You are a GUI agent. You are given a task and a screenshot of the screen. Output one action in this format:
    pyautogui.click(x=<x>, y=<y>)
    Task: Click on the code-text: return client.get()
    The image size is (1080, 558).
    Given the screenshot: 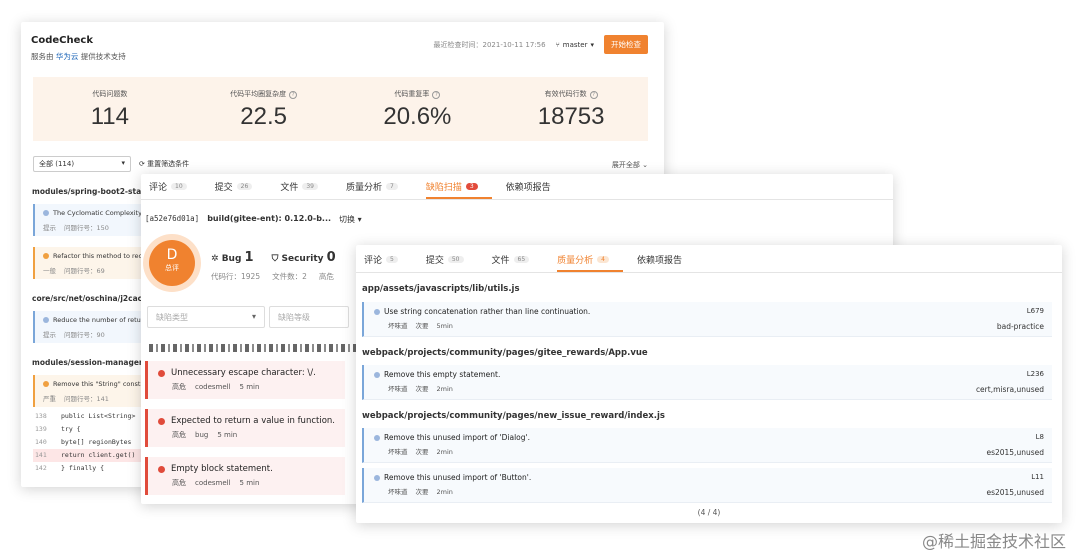 What is the action you would take?
    pyautogui.click(x=98, y=455)
    